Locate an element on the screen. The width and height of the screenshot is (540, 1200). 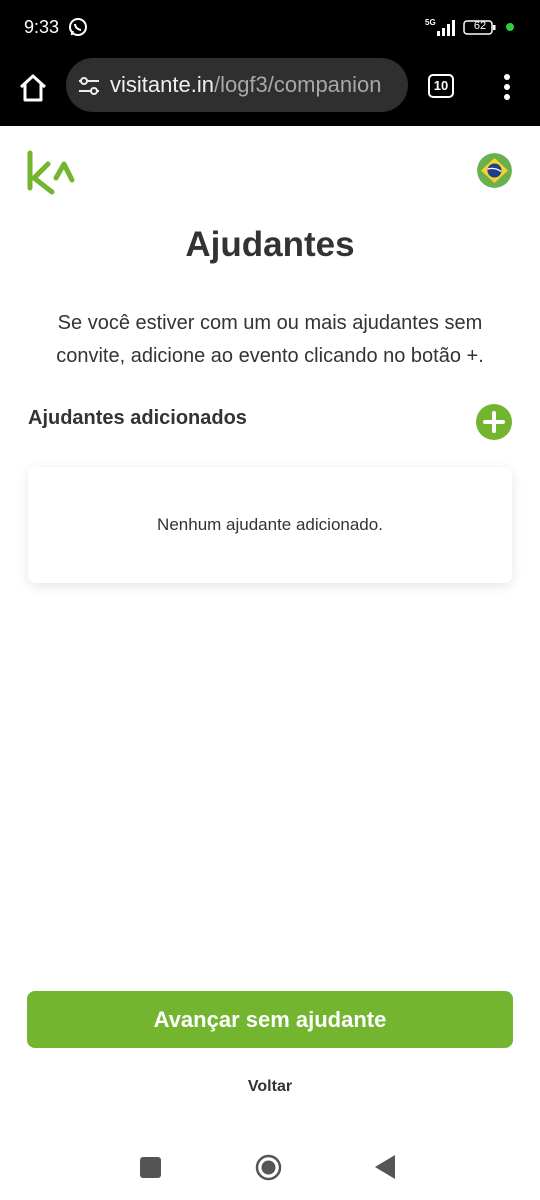
section-label-added-helpers: Ajudantes adicionados is located at coordinates (137, 418).